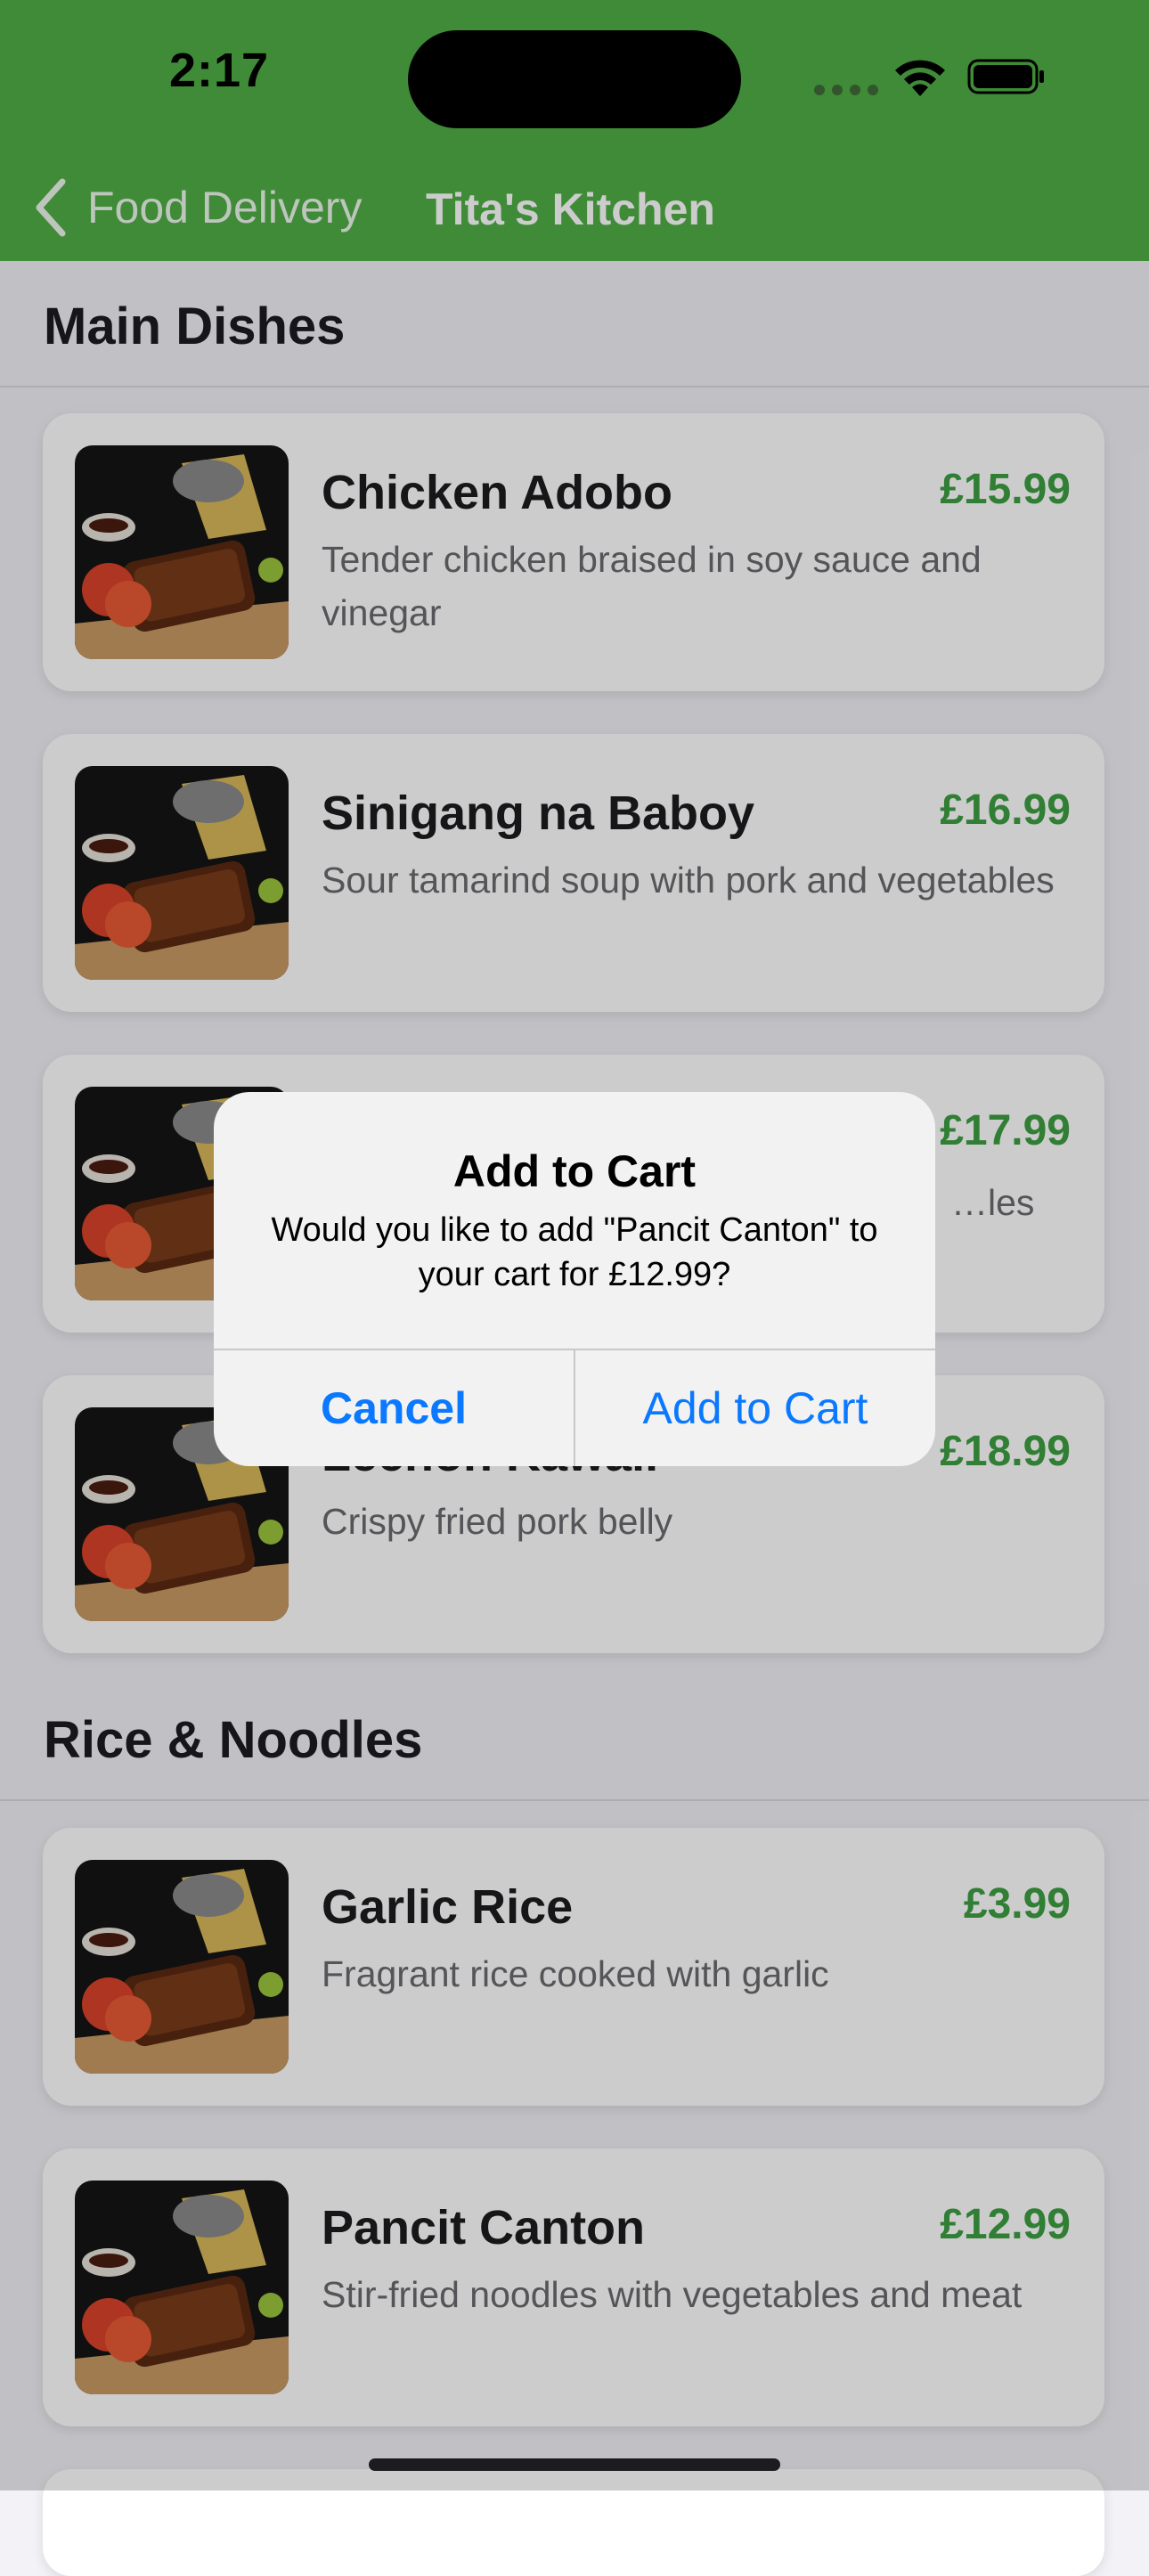  Describe the element at coordinates (394, 1408) in the screenshot. I see `cancel-button: Cancel` at that location.